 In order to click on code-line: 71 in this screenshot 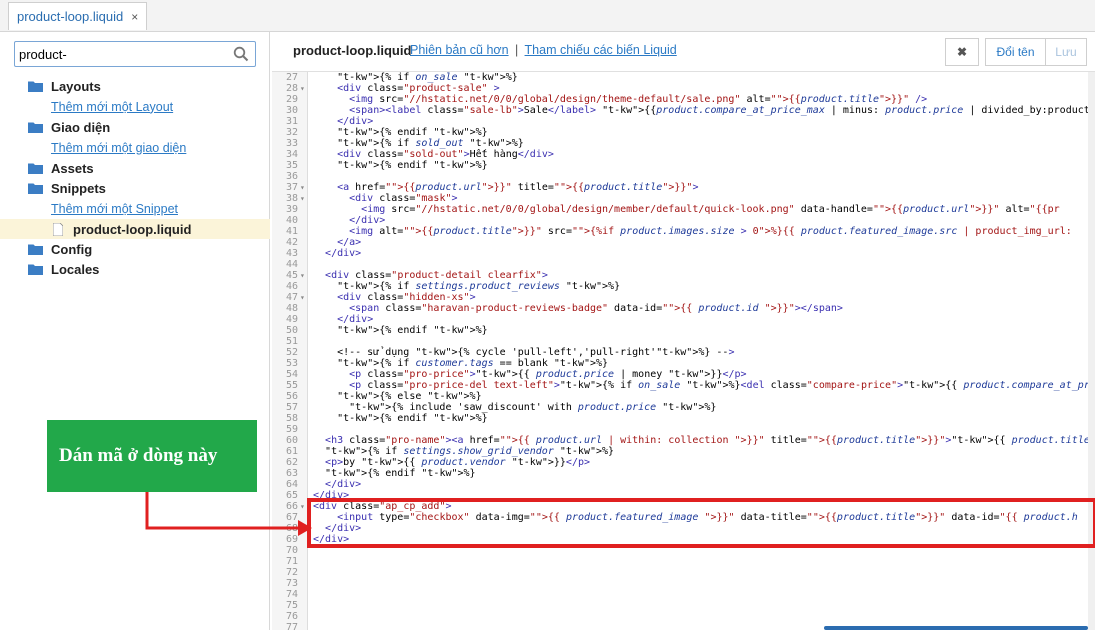, I will do `click(683, 561)`.